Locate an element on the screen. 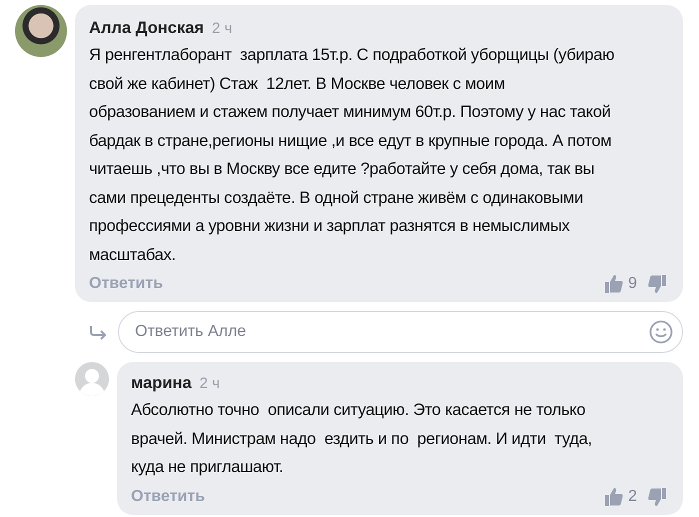  author-name: марина is located at coordinates (161, 383).